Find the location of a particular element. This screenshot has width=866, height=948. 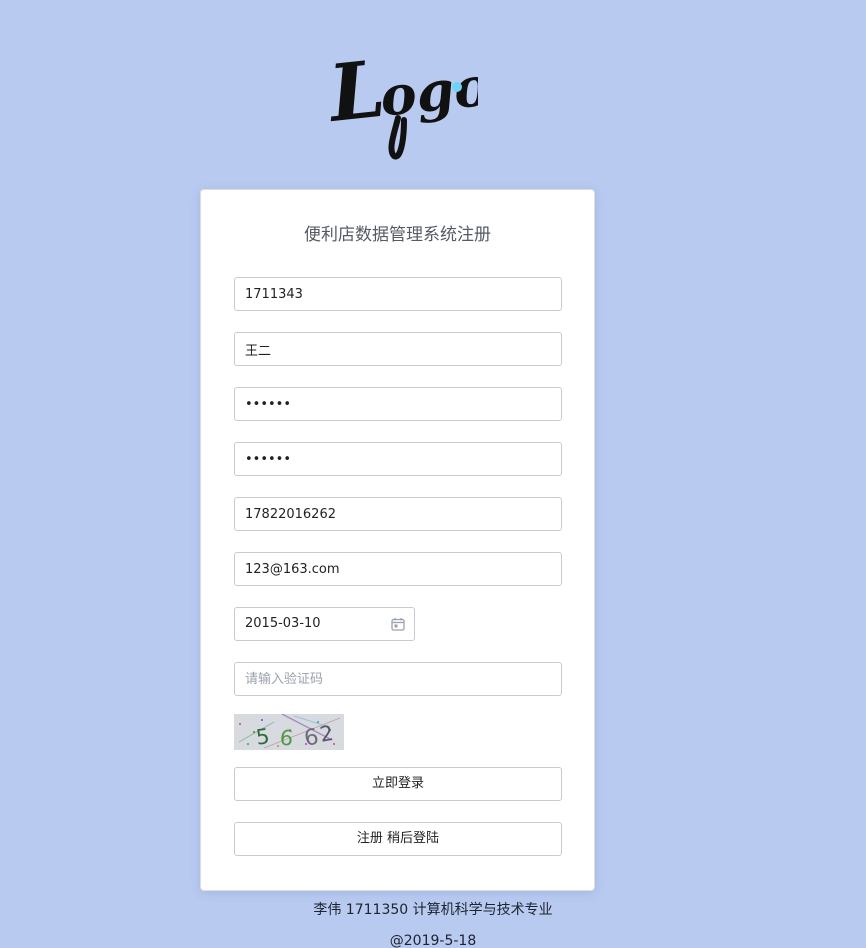

user-id-input is located at coordinates (398, 294).